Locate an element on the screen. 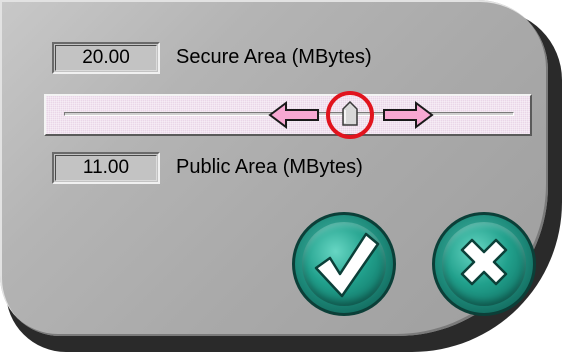 This screenshot has width=568, height=356. secure-area-value-inner-border is located at coordinates (106, 58).